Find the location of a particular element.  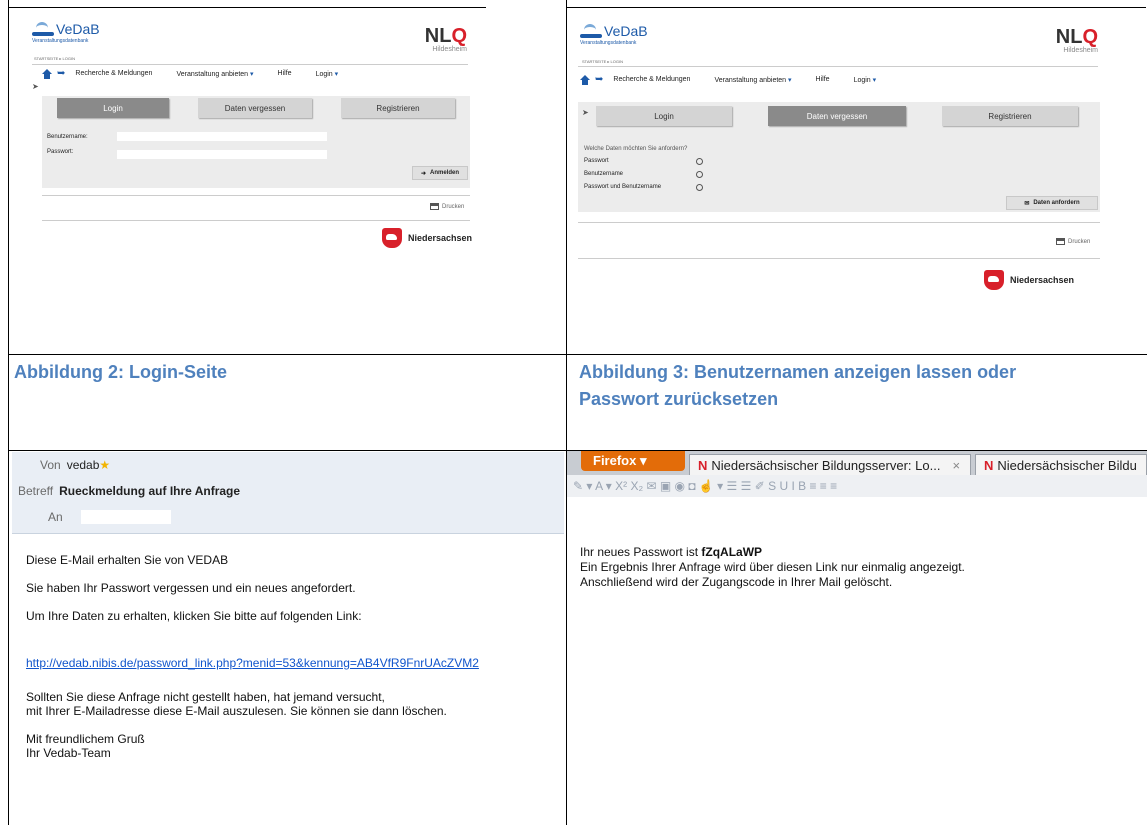

star-icon: ★ is located at coordinates (104, 465).